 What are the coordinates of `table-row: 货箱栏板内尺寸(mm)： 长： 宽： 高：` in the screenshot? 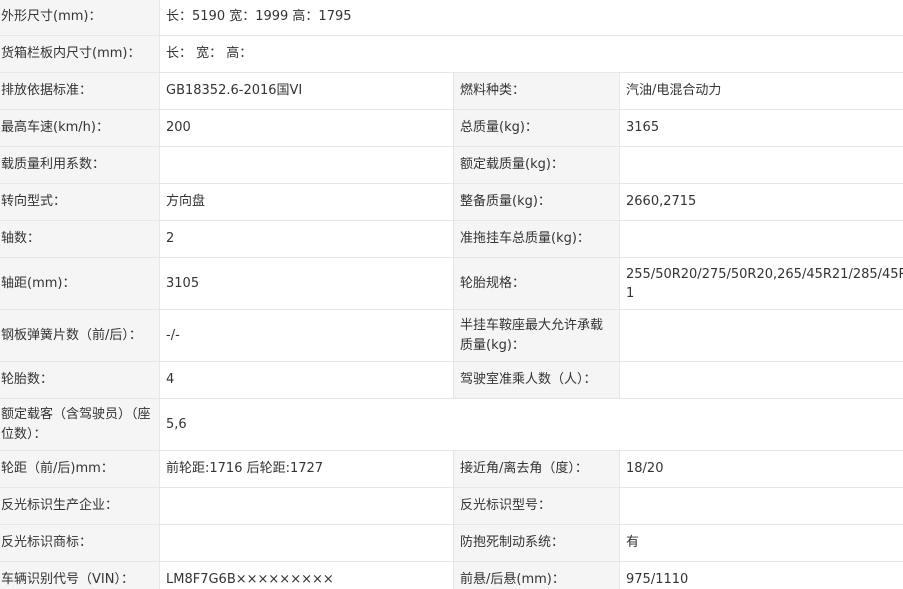 It's located at (451, 54).